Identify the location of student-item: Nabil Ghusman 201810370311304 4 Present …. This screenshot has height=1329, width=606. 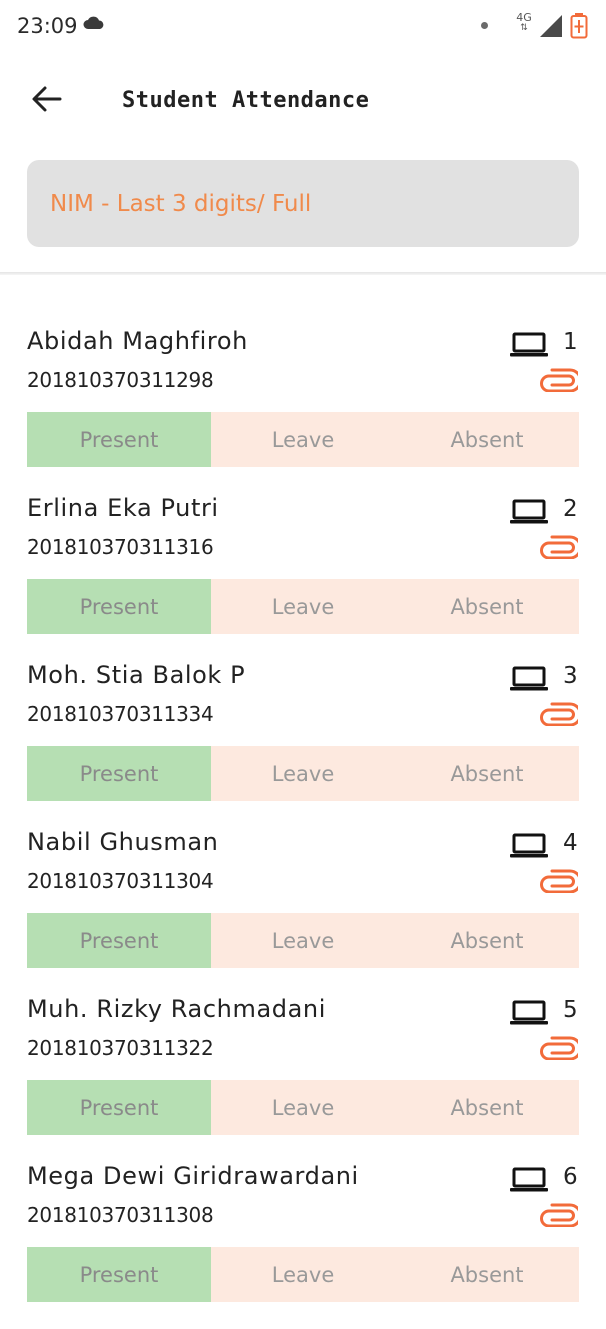
(303, 911).